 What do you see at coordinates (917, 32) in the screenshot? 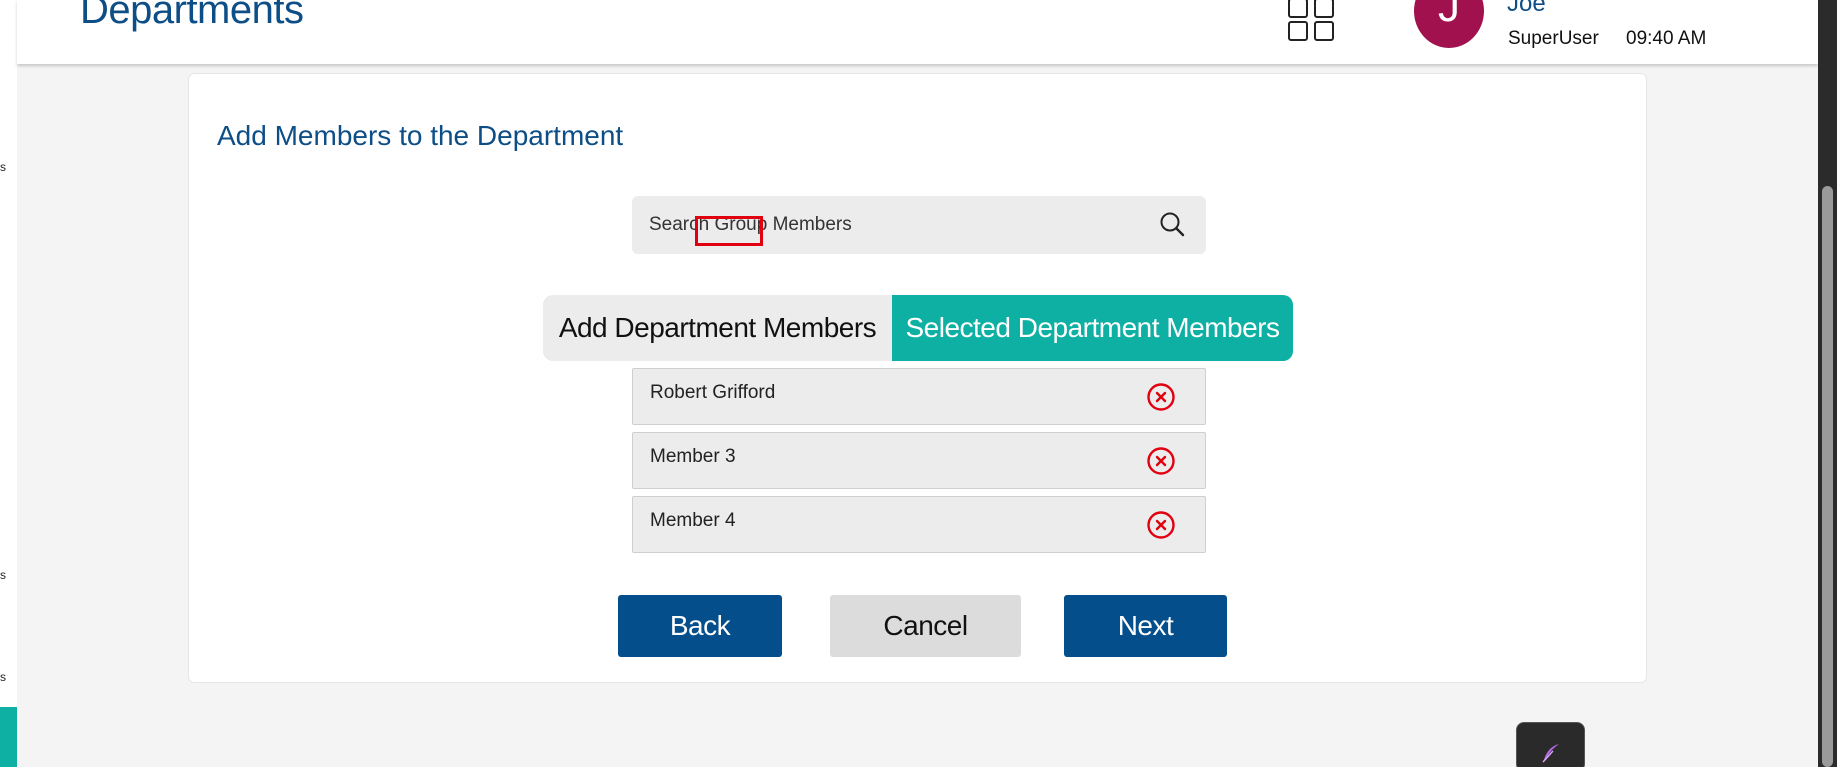
I see `top-header: Departments J Joe SuperUser 09:40 AM` at bounding box center [917, 32].